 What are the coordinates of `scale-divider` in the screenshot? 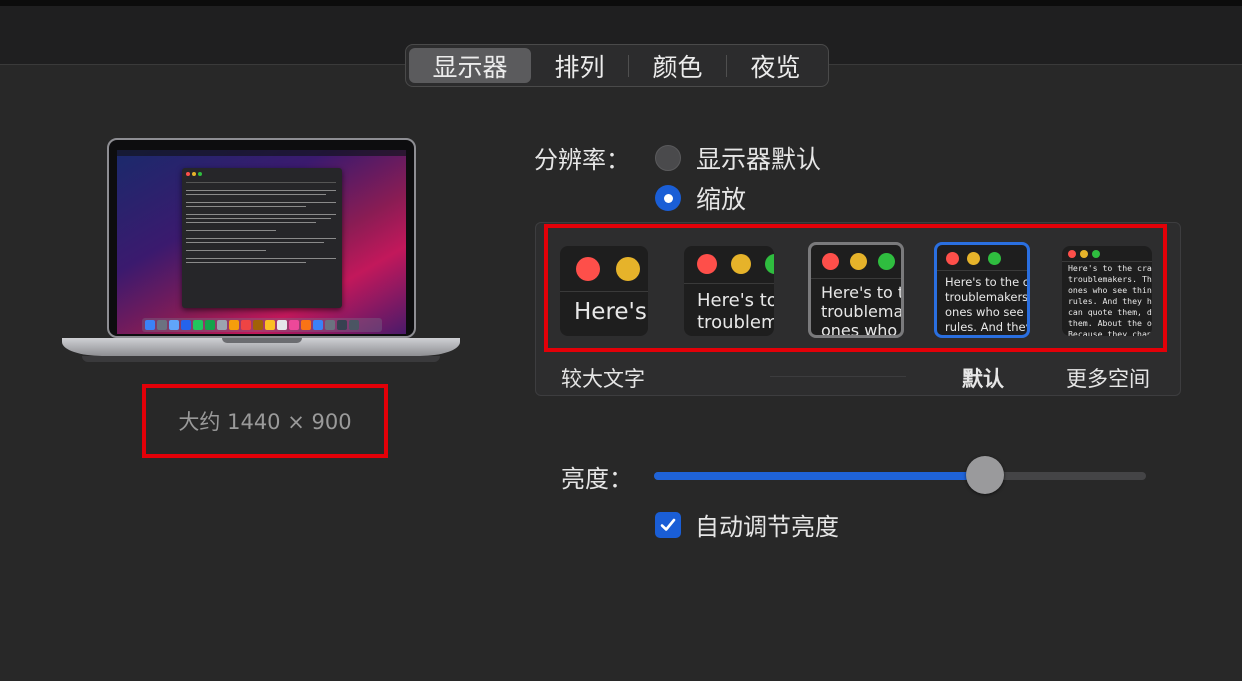 It's located at (838, 376).